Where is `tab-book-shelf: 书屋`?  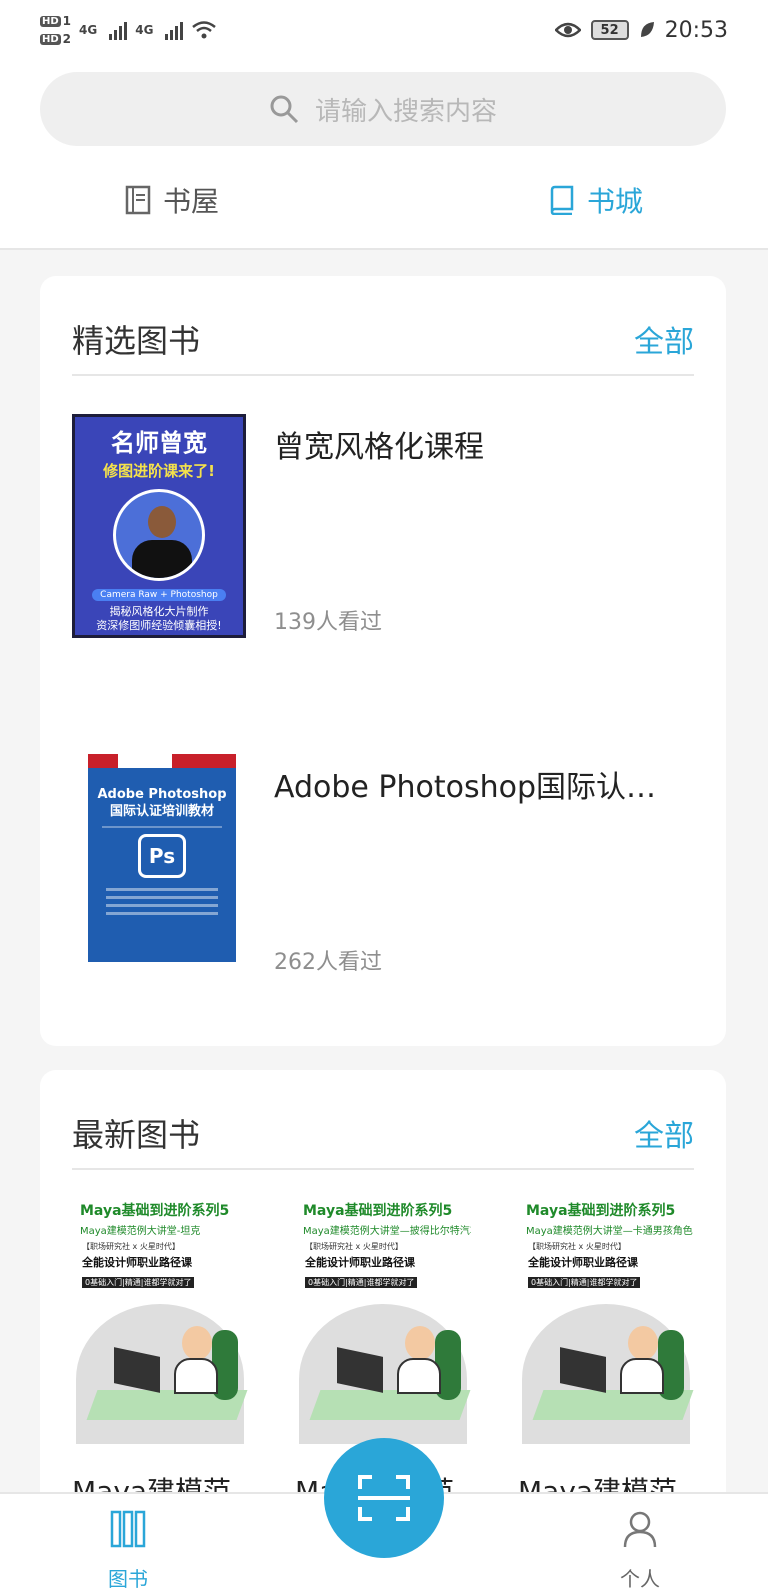 tab-book-shelf: 书屋 is located at coordinates (192, 200).